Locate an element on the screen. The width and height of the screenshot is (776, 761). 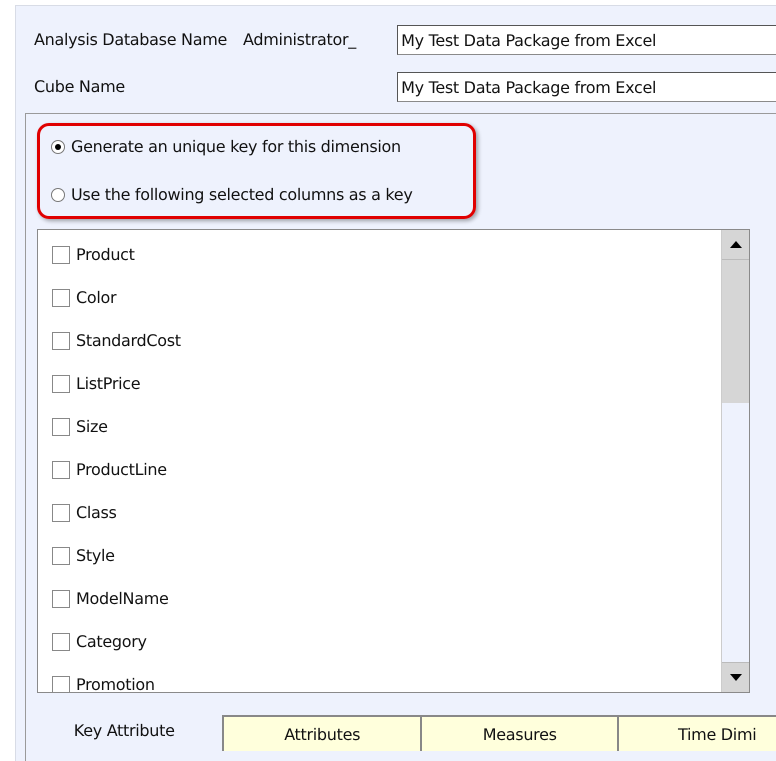
tab: Time Dimi is located at coordinates (696, 733).